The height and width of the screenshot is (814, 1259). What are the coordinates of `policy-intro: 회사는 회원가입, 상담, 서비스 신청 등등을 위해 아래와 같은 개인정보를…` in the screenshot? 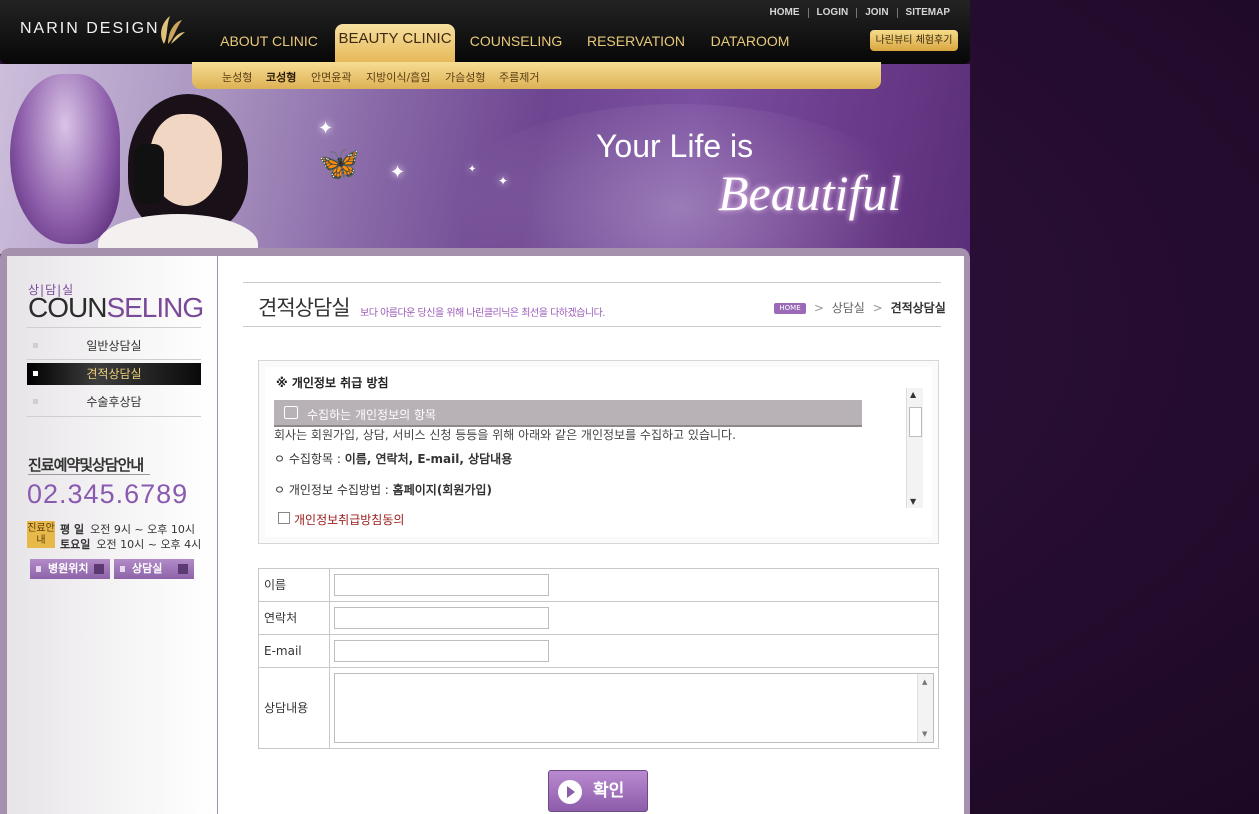 It's located at (505, 435).